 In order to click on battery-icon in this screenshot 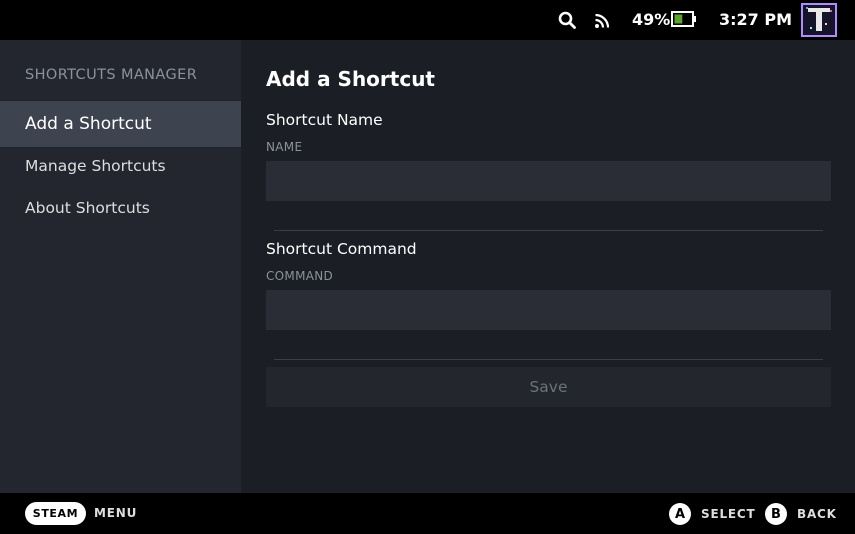, I will do `click(683, 19)`.